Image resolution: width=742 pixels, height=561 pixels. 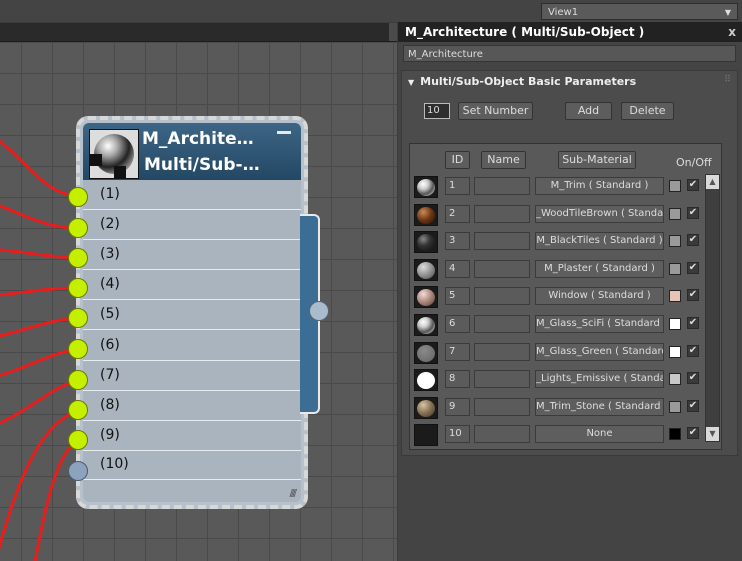 I want to click on scroll-down-icon: ▼, so click(x=712, y=434).